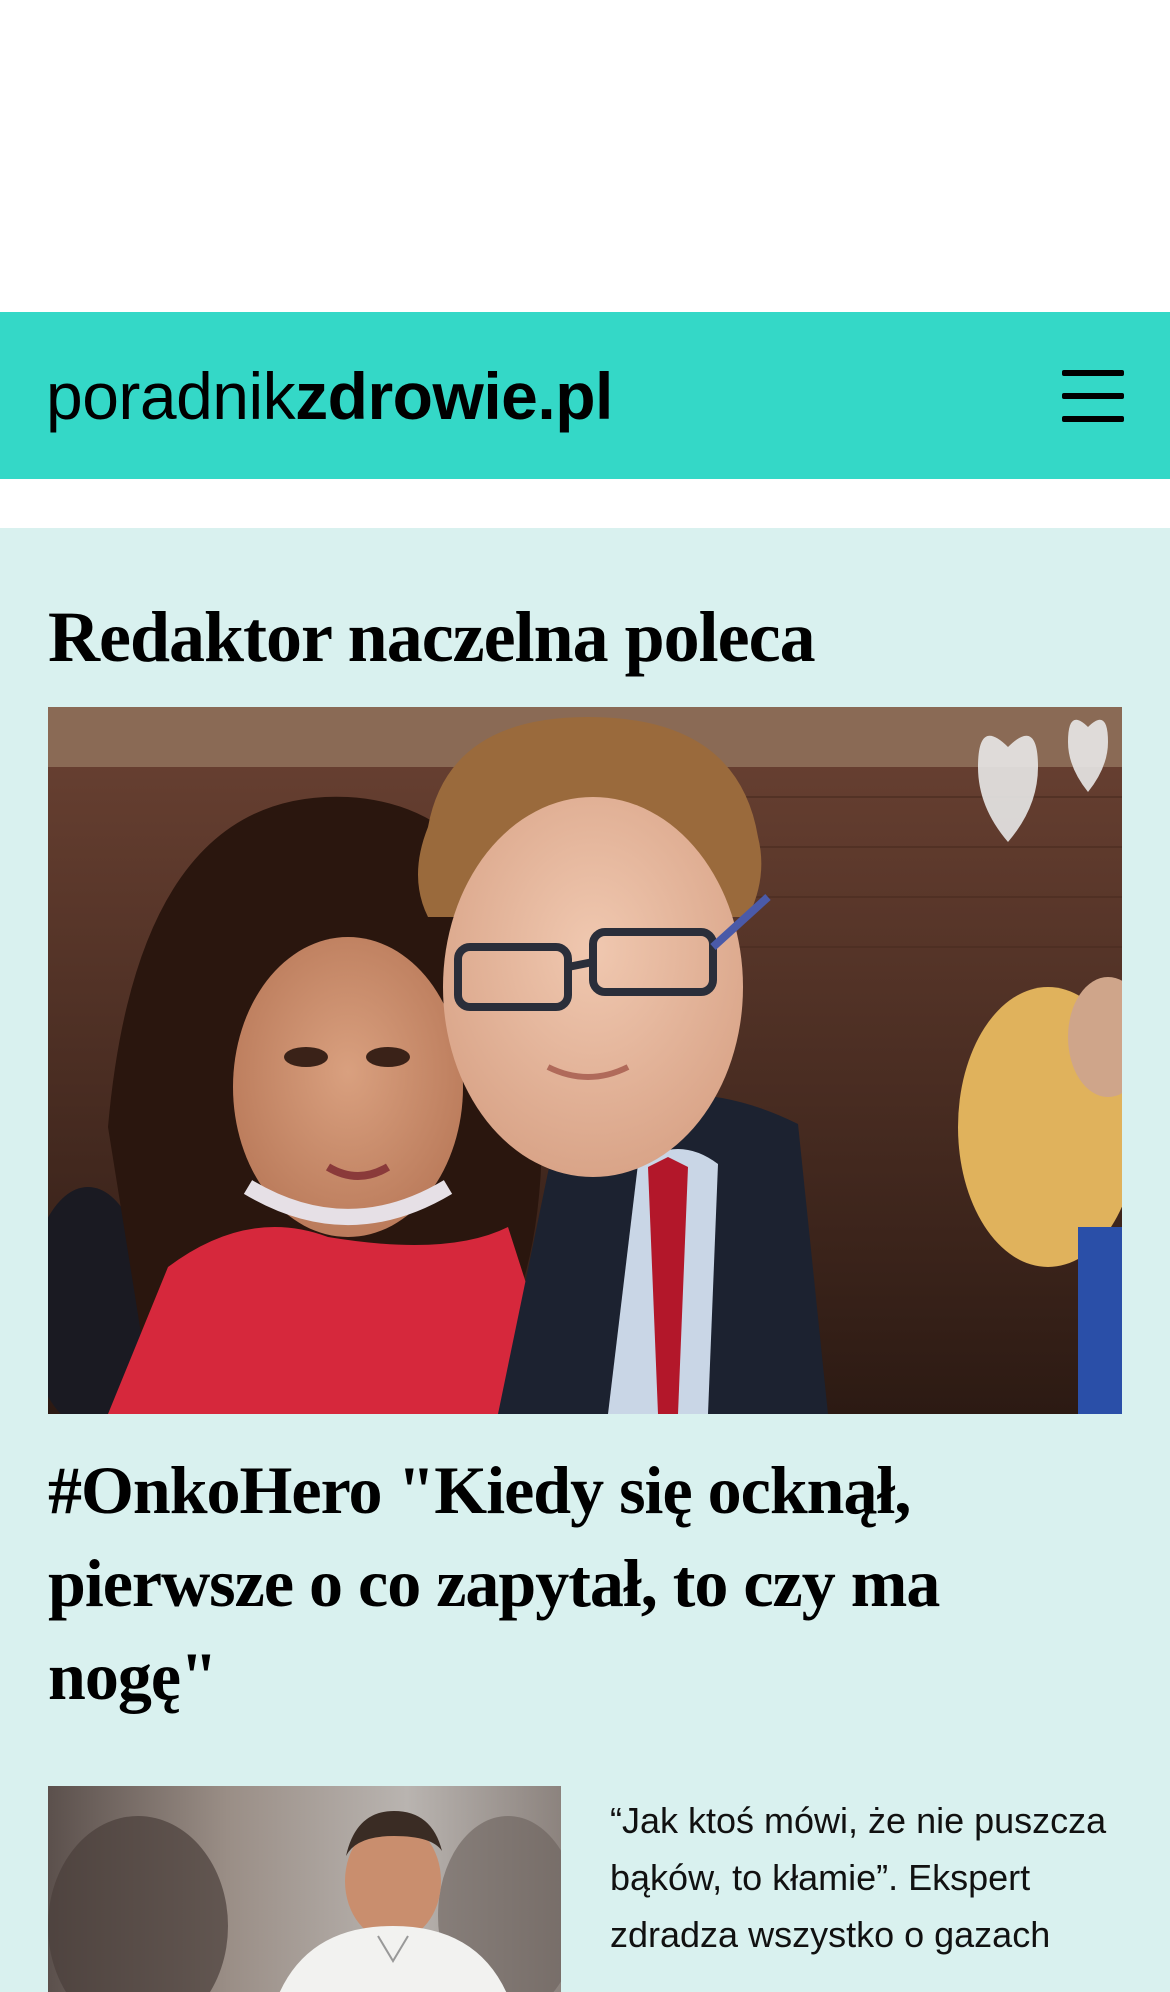 The width and height of the screenshot is (1170, 1992). What do you see at coordinates (454, 395) in the screenshot?
I see `logo-text-bold: zdrowie.pl` at bounding box center [454, 395].